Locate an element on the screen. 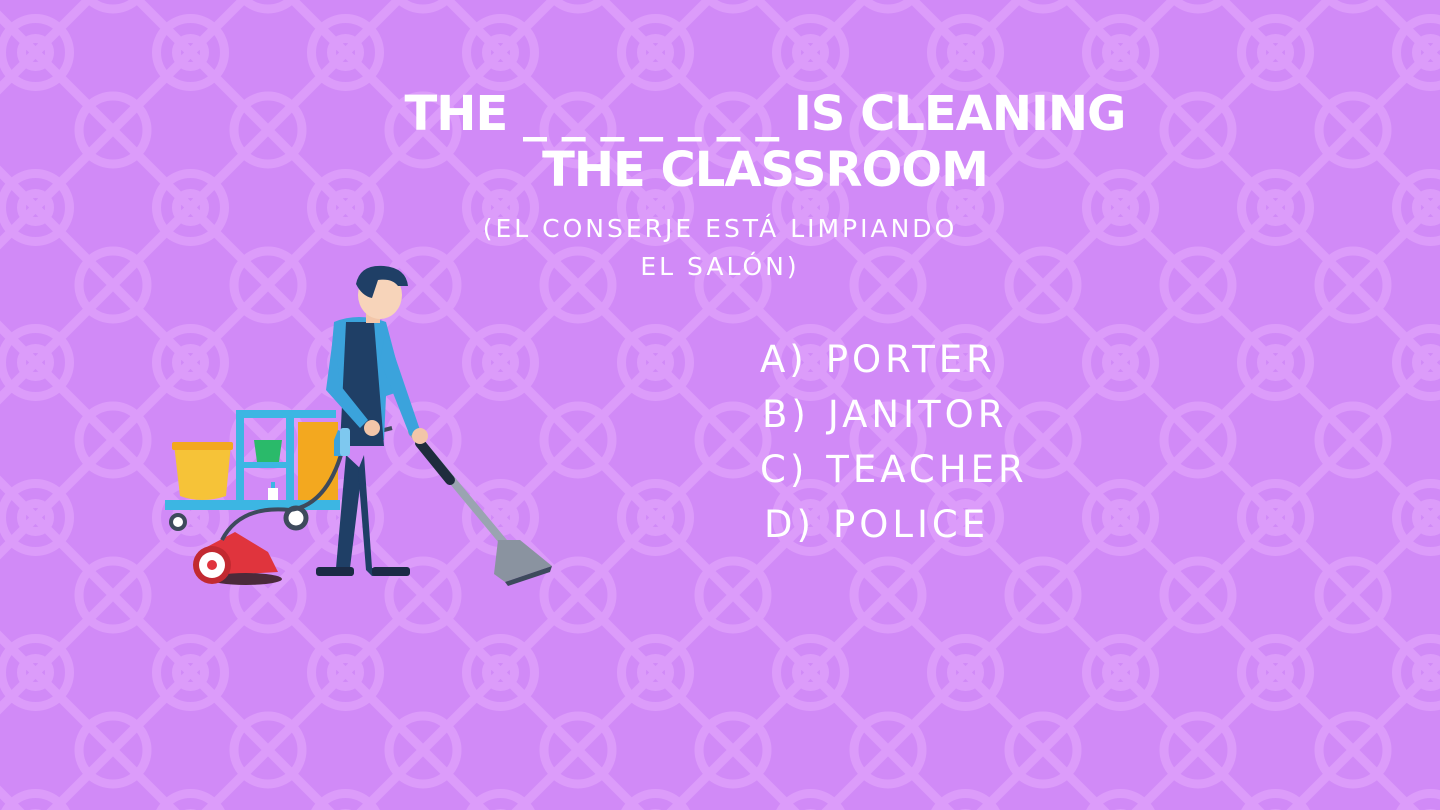 The image size is (1440, 810). option-text: POLICE is located at coordinates (911, 524).